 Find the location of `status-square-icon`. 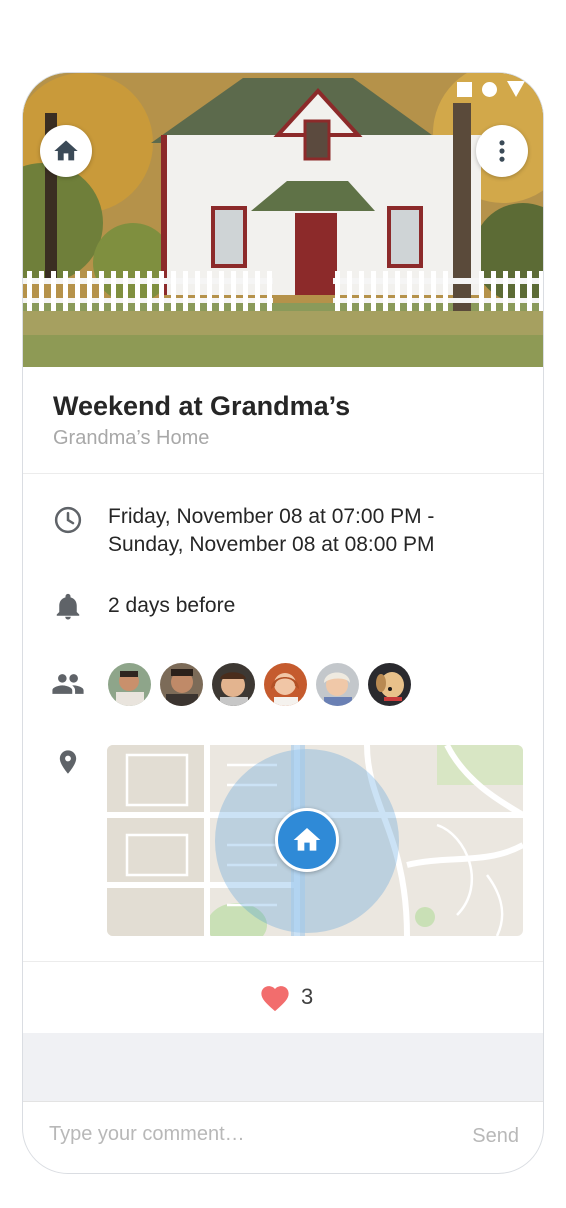

status-square-icon is located at coordinates (464, 89).